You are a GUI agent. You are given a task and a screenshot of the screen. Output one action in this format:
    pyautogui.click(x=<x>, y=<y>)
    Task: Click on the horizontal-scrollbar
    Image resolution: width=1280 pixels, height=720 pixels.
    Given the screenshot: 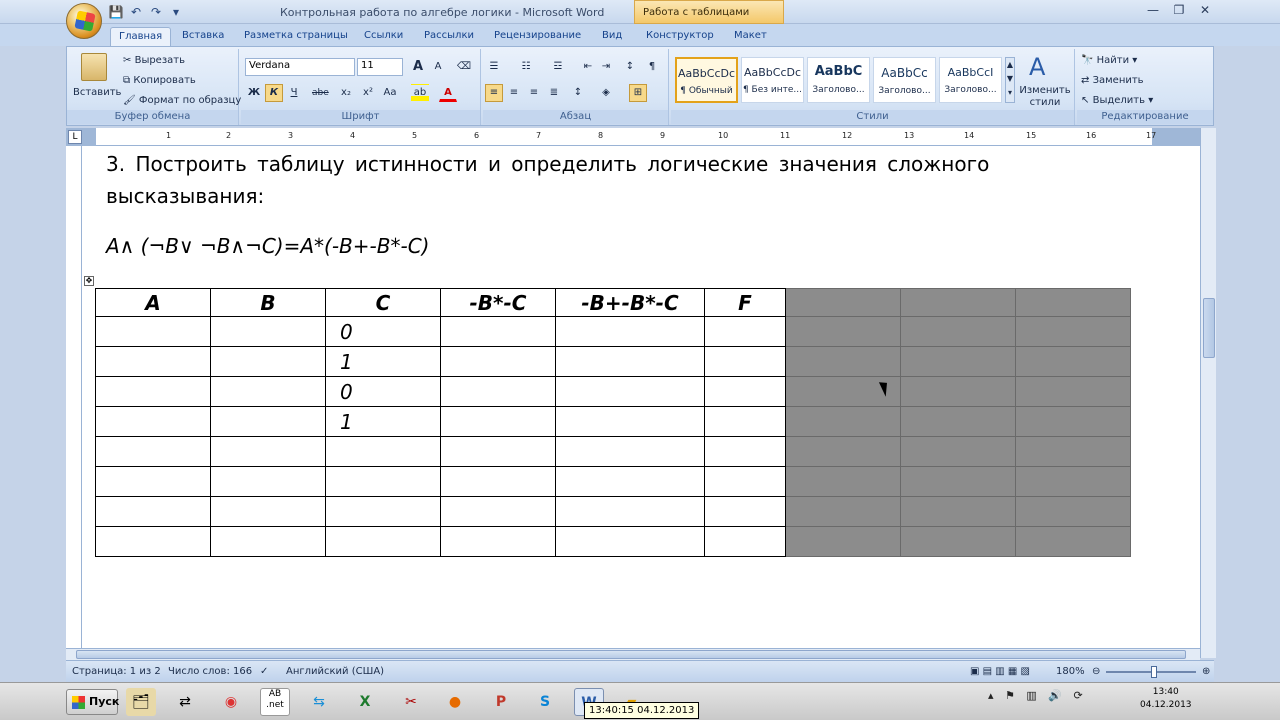 What is the action you would take?
    pyautogui.click(x=633, y=654)
    